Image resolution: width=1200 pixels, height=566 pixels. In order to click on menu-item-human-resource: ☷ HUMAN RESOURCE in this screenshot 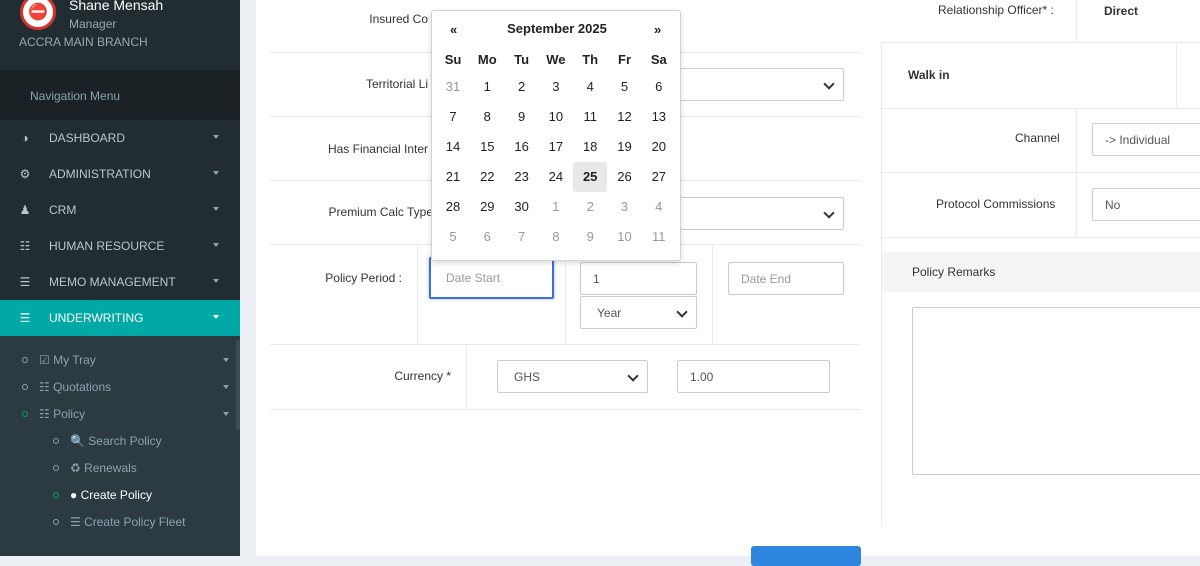, I will do `click(120, 246)`.